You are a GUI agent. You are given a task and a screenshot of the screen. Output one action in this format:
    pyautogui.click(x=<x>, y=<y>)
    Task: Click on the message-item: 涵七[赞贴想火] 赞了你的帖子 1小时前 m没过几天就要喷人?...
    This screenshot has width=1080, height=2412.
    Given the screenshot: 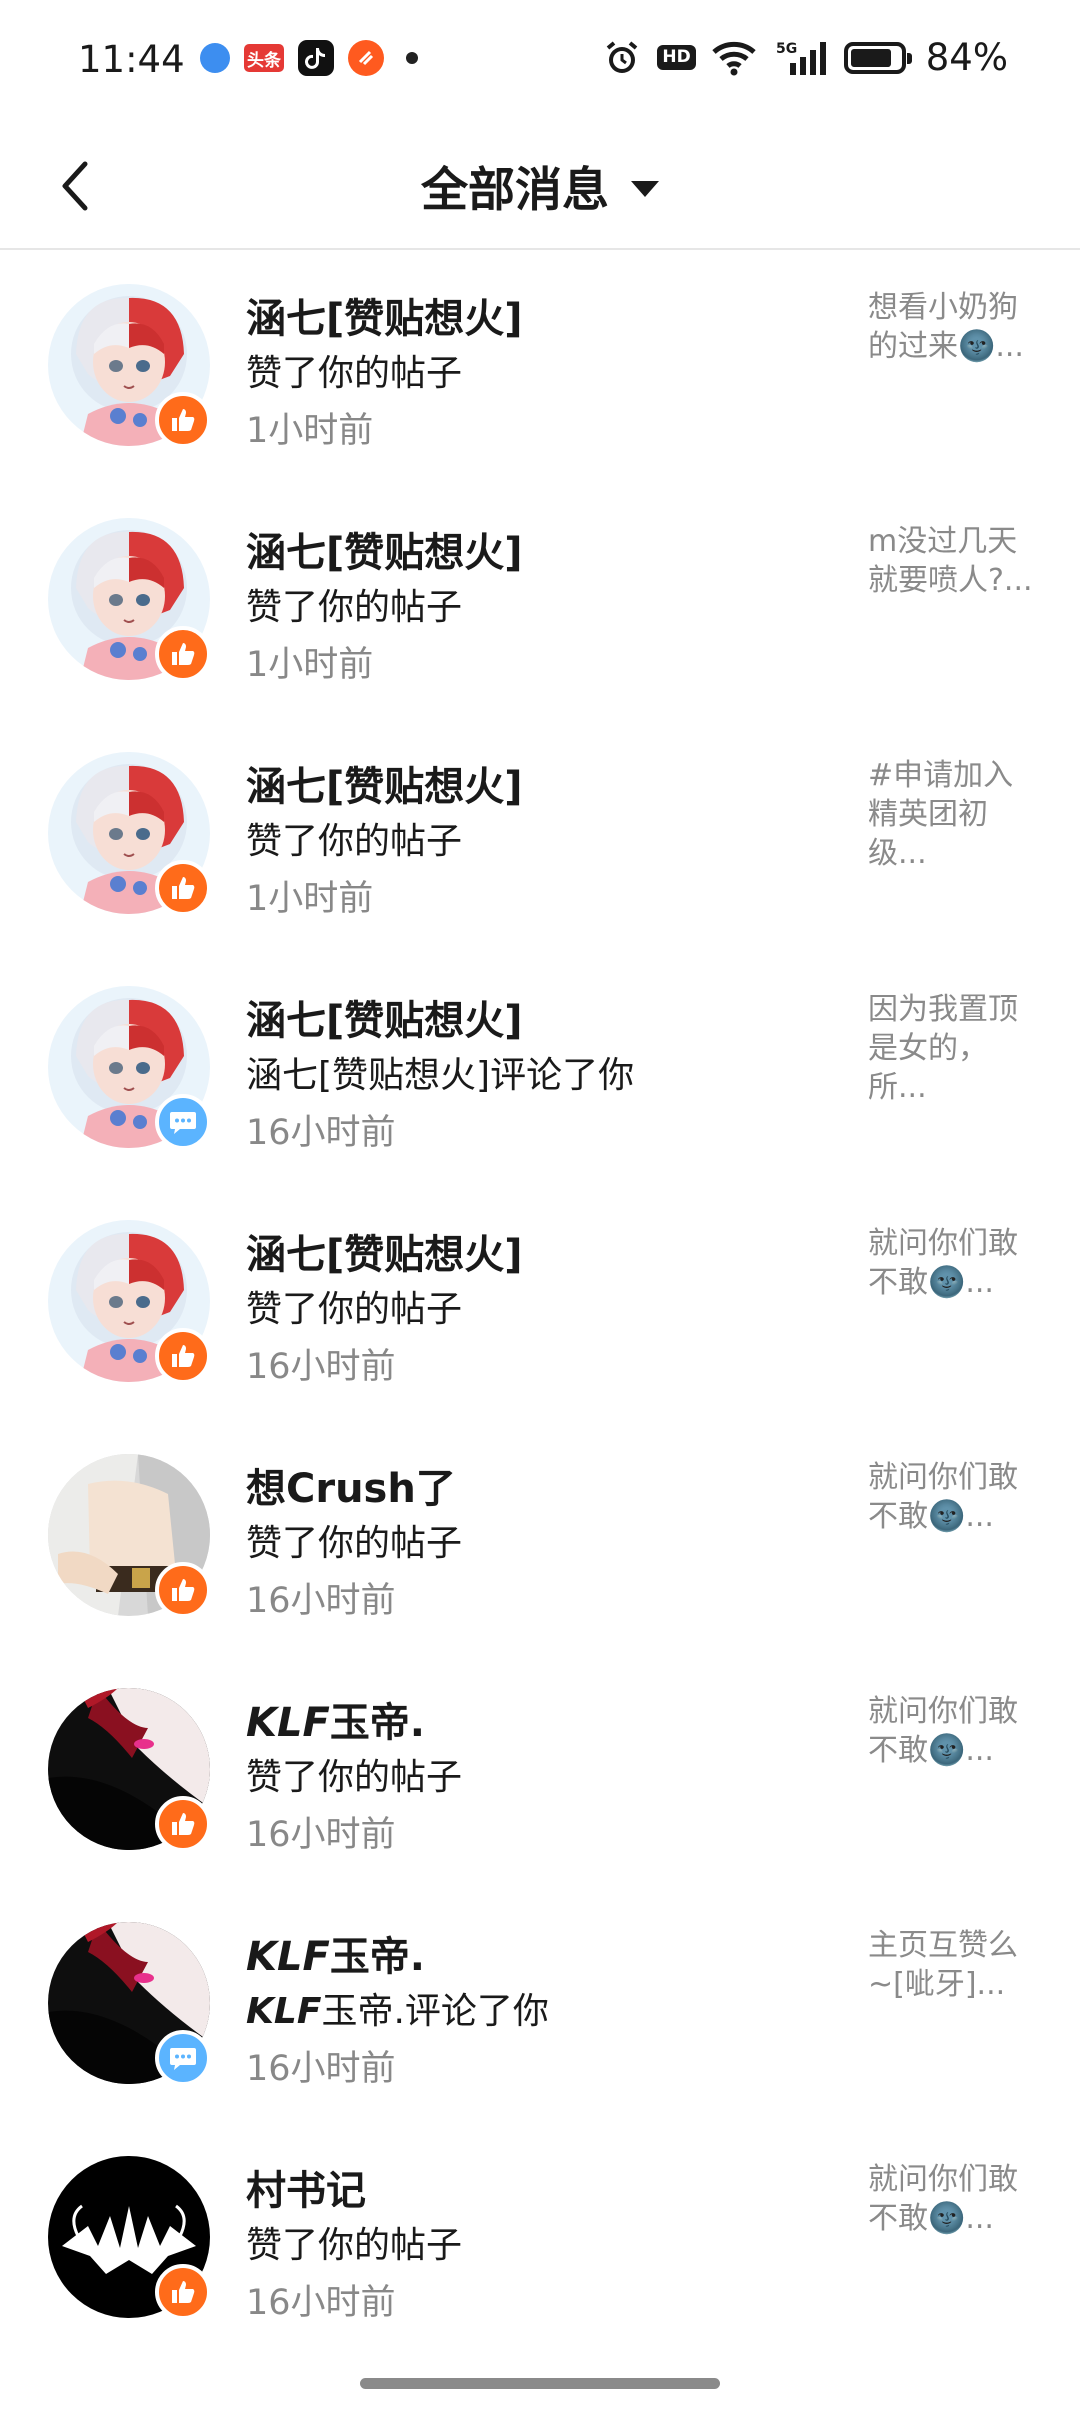 What is the action you would take?
    pyautogui.click(x=540, y=603)
    